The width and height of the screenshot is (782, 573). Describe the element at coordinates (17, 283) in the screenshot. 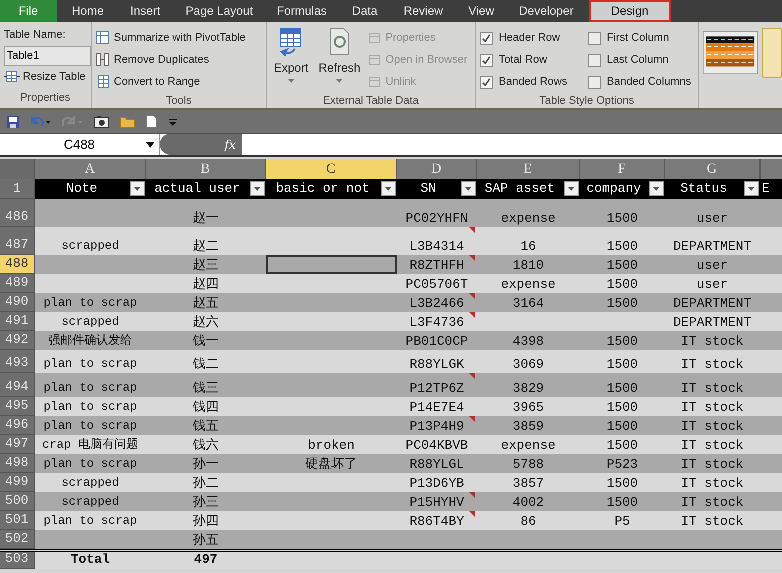

I see `row-header: 489` at that location.